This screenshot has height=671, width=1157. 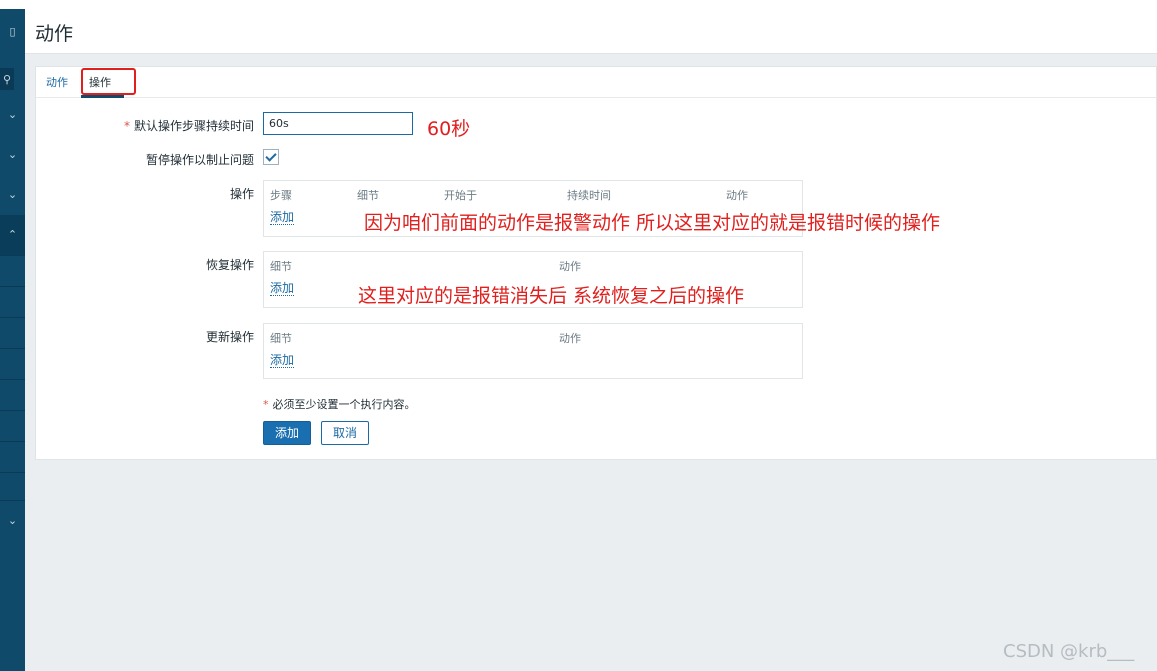 I want to click on tab-action: 动作, so click(x=57, y=82).